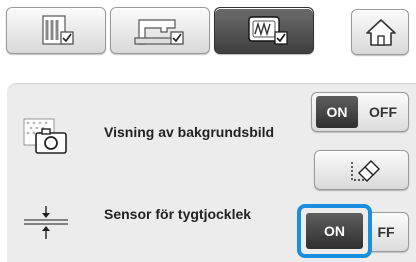 The height and width of the screenshot is (262, 416). I want to click on page-check-icon, so click(58, 30).